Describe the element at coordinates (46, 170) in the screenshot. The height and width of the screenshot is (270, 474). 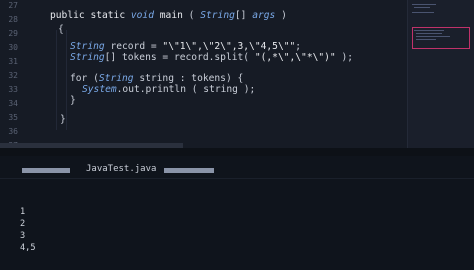
I see `console-tab-left` at that location.